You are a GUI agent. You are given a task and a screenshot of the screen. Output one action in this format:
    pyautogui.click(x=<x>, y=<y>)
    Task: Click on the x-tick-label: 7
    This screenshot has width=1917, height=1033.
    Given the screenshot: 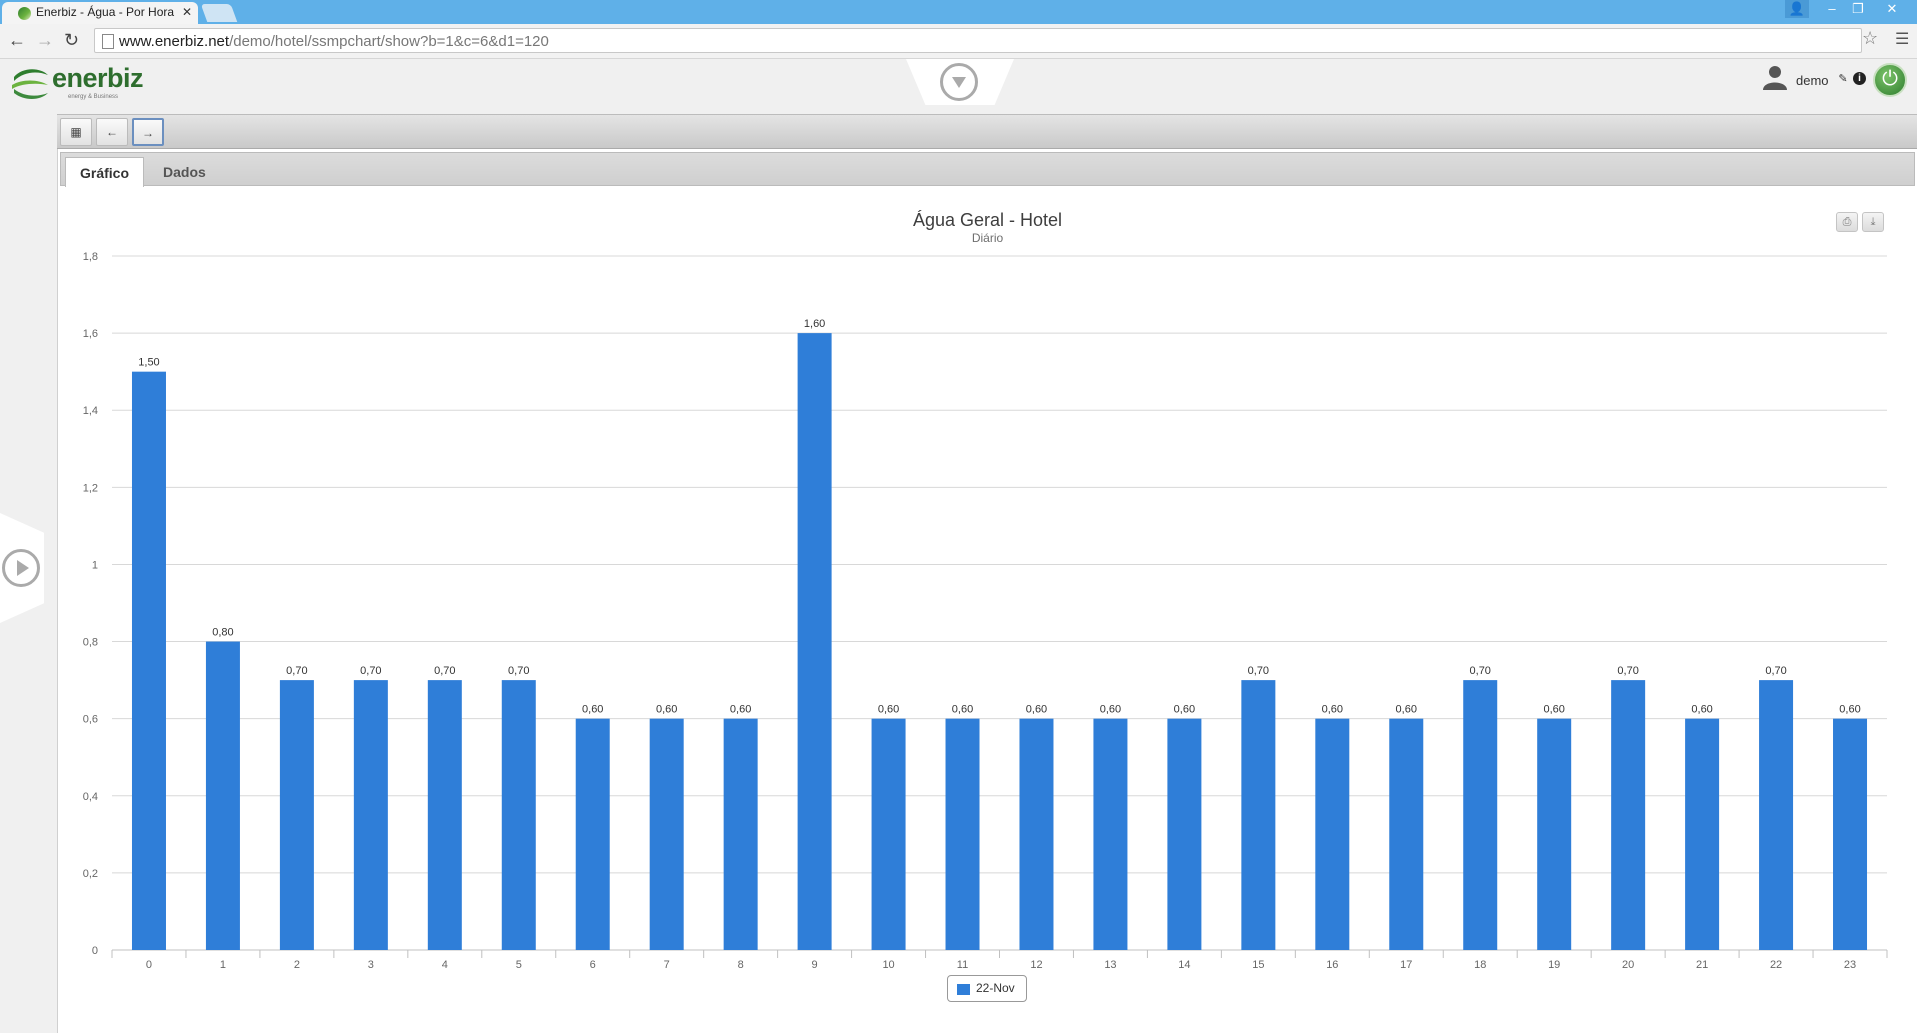 What is the action you would take?
    pyautogui.click(x=667, y=963)
    